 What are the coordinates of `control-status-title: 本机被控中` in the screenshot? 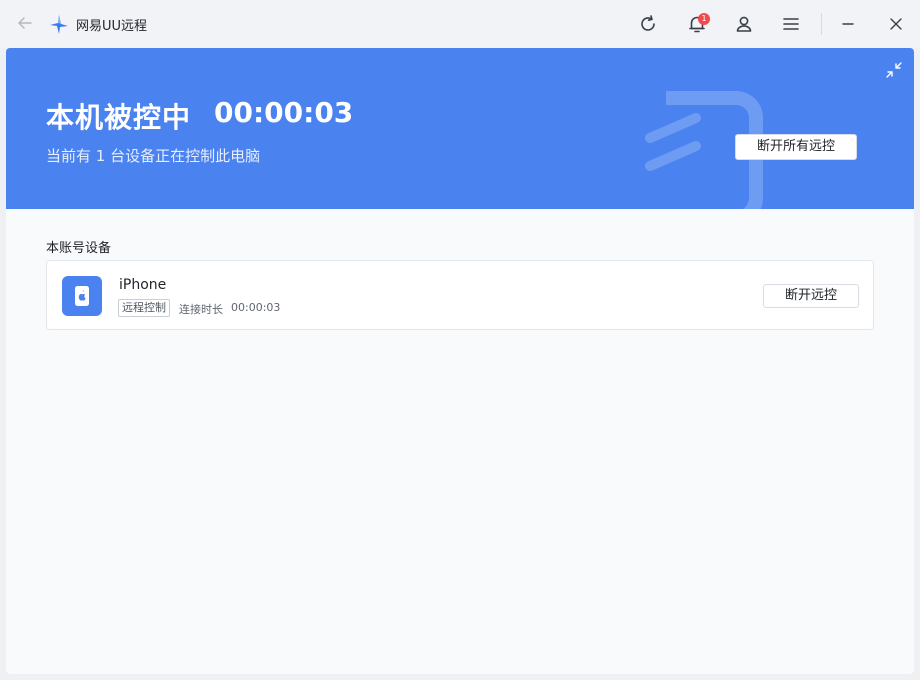 It's located at (119, 117).